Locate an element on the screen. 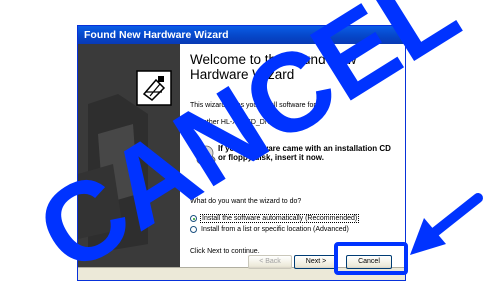 This screenshot has height=293, width=487. wizard-hardware-icon is located at coordinates (154, 88).